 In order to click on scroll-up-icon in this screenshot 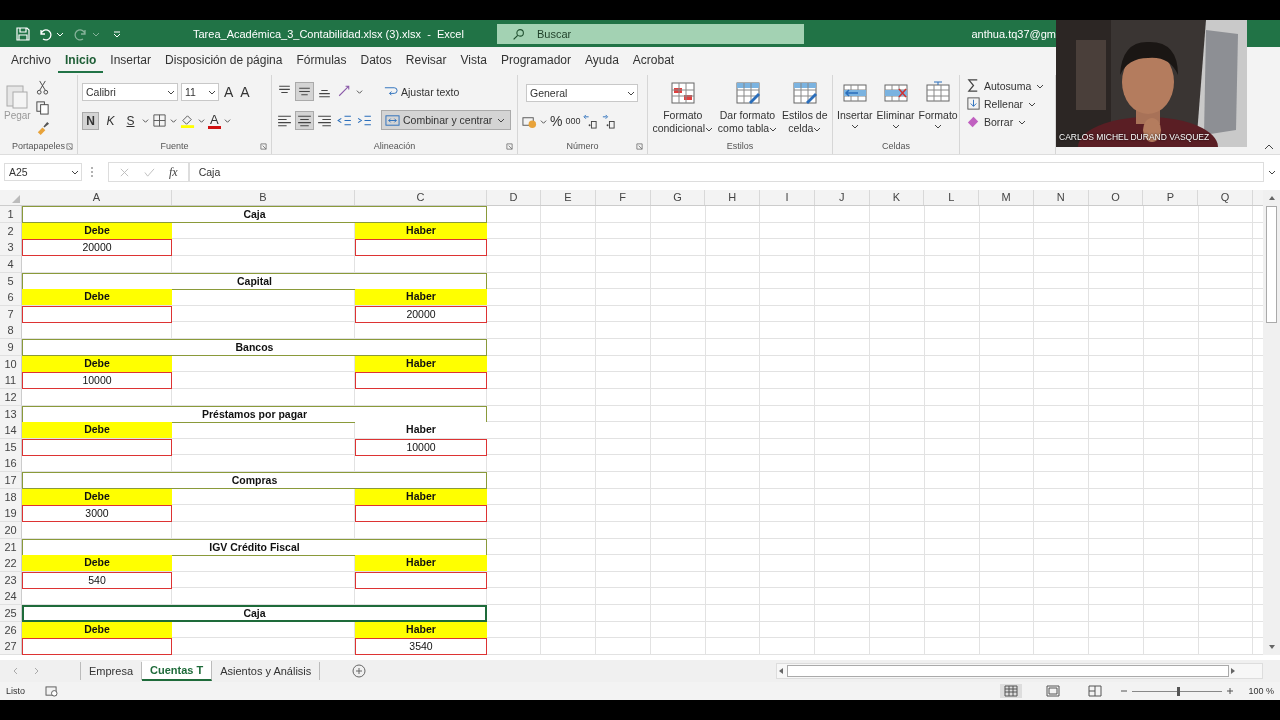, I will do `click(1271, 198)`.